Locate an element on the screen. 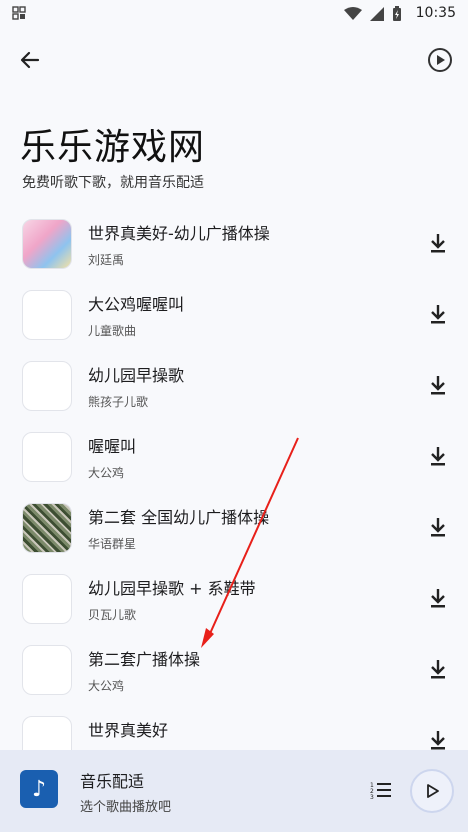 The width and height of the screenshot is (468, 832). app-grid-icon is located at coordinates (19, 13).